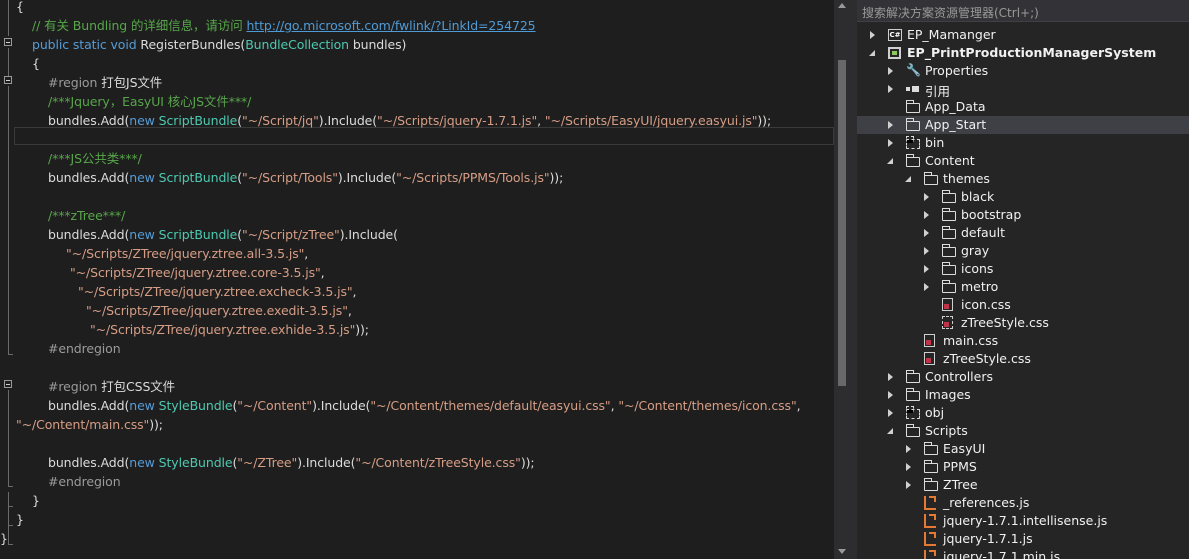  What do you see at coordinates (1023, 287) in the screenshot?
I see `tree-item: metro` at bounding box center [1023, 287].